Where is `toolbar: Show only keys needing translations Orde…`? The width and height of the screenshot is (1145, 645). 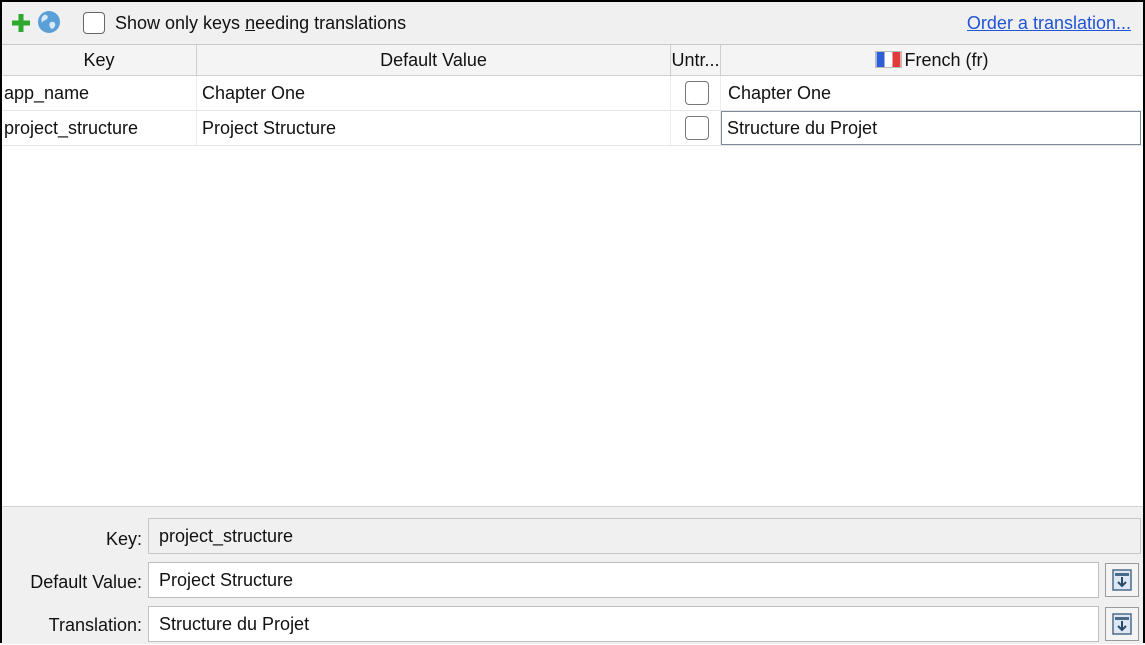 toolbar: Show only keys needing translations Orde… is located at coordinates (572, 23).